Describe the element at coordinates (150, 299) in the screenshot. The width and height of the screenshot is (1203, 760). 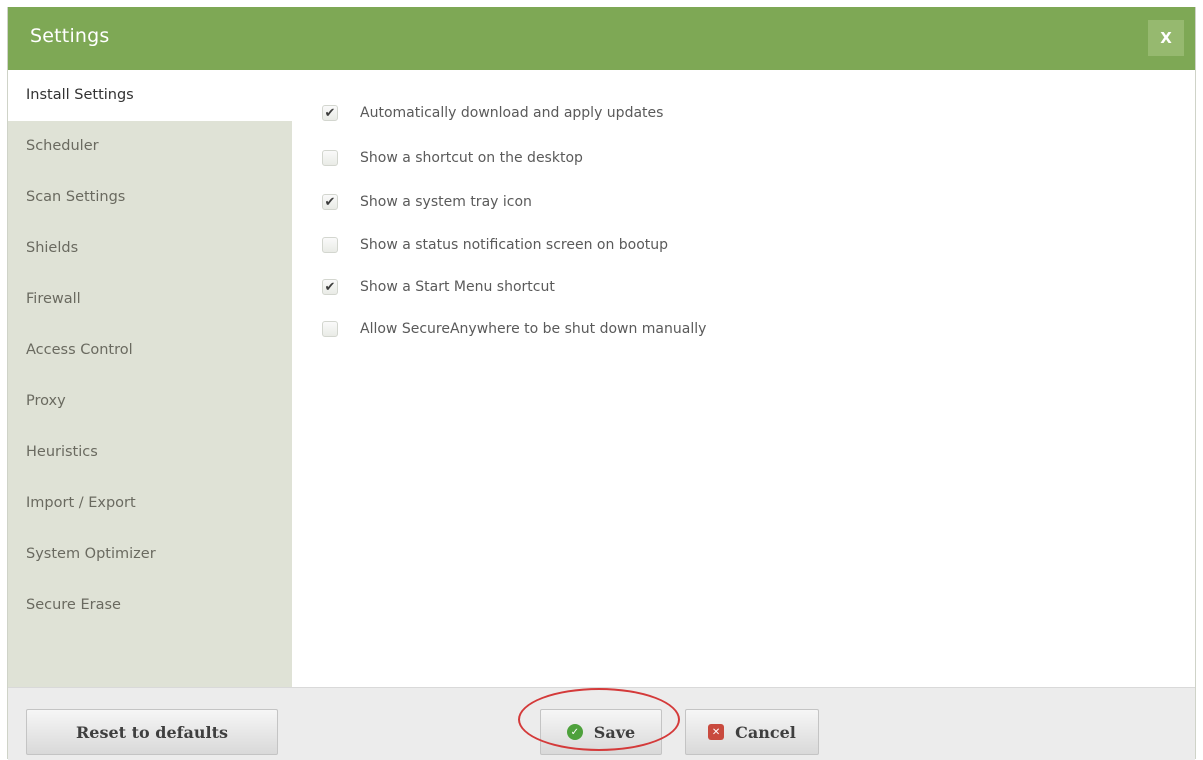
I see `sidebar-item-firewall: Firewall` at that location.